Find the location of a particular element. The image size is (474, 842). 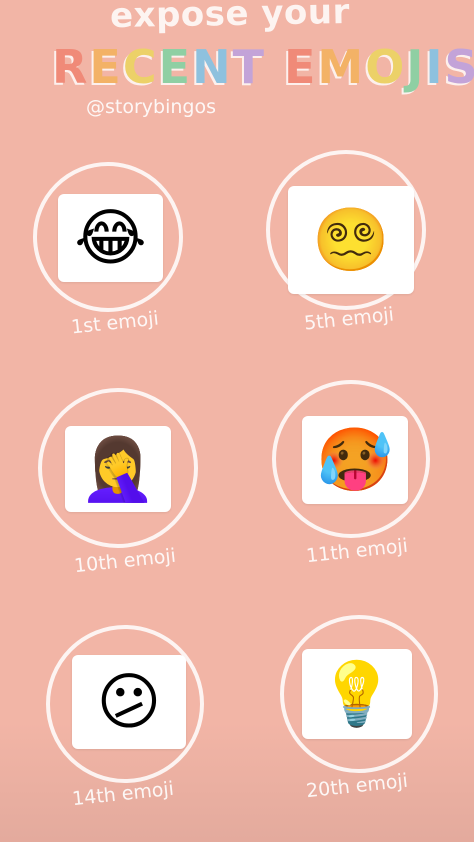

emoji-slot-5: 😕 14th emoji is located at coordinates (136, 720).